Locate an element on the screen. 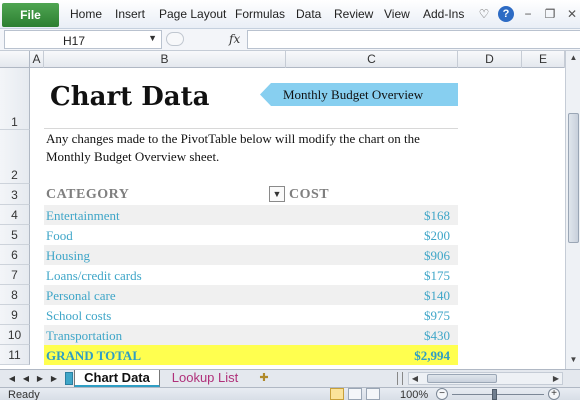 This screenshot has width=580, height=400. previous-sheet-icon: ◀ is located at coordinates (26, 378).